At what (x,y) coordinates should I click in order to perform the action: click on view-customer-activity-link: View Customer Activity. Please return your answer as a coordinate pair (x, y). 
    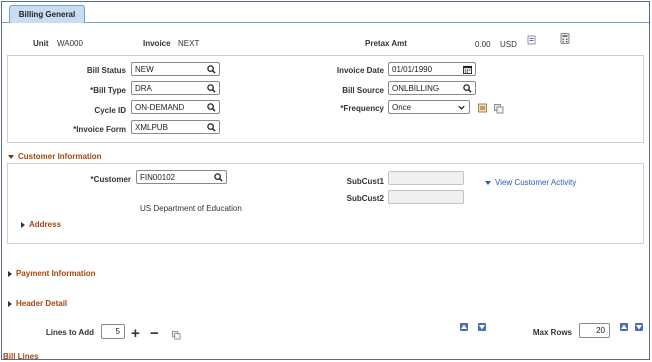
    Looking at the image, I should click on (530, 182).